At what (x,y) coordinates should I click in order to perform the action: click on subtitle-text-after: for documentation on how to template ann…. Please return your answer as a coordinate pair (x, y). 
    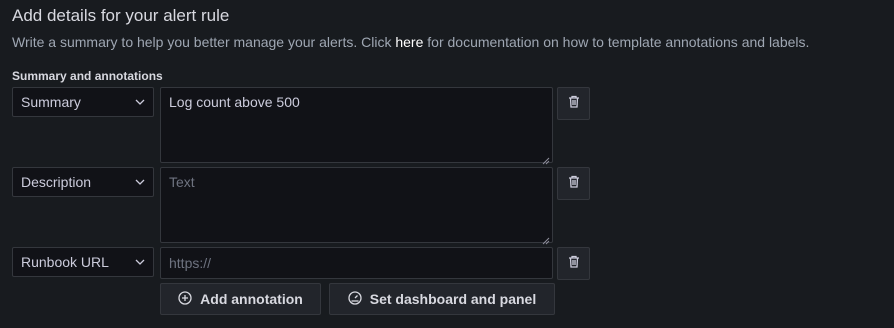
    Looking at the image, I should click on (616, 42).